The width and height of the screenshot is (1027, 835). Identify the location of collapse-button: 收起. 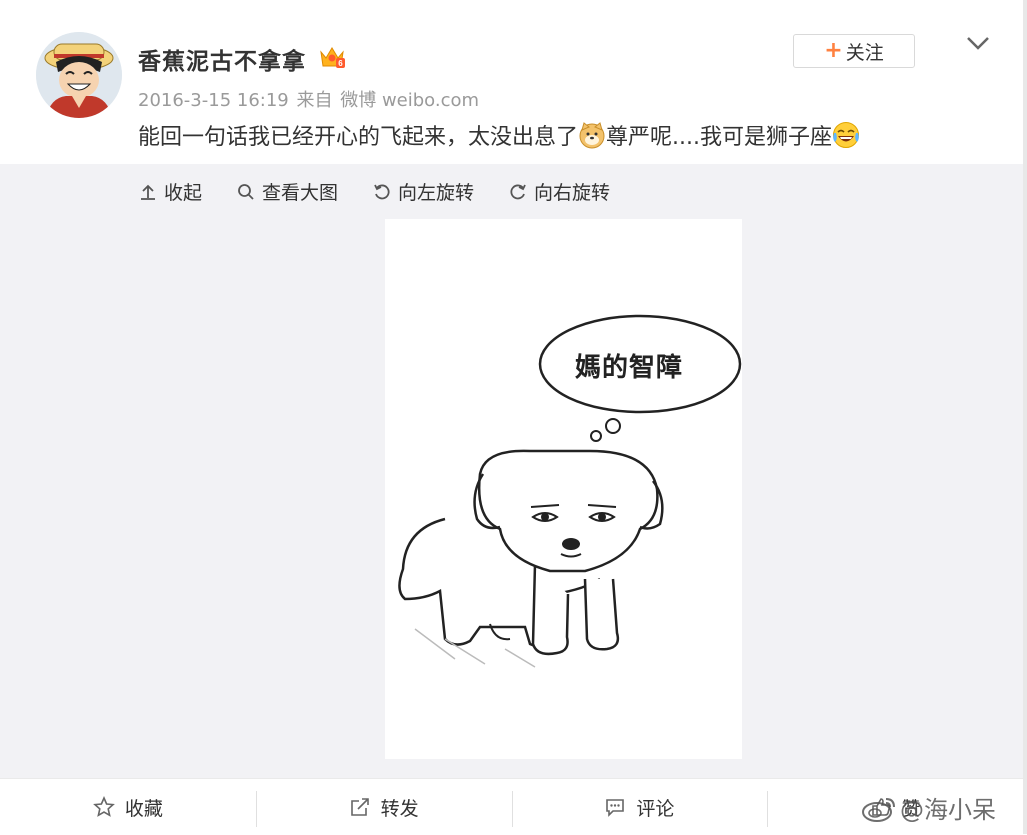
(170, 191).